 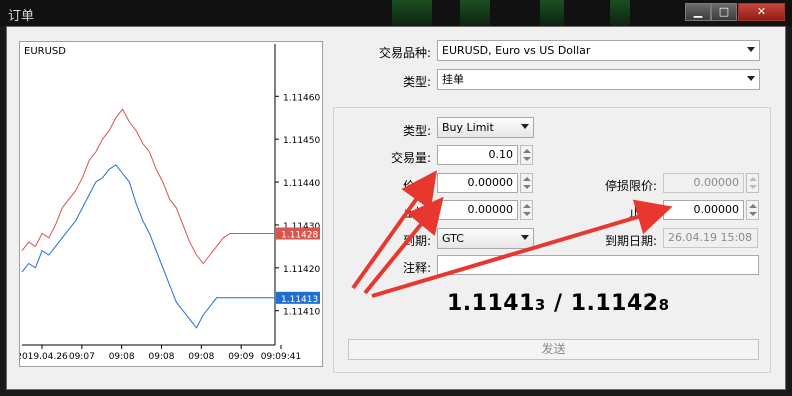 What do you see at coordinates (301, 313) in the screenshot?
I see `price-tick-label: 1.11410` at bounding box center [301, 313].